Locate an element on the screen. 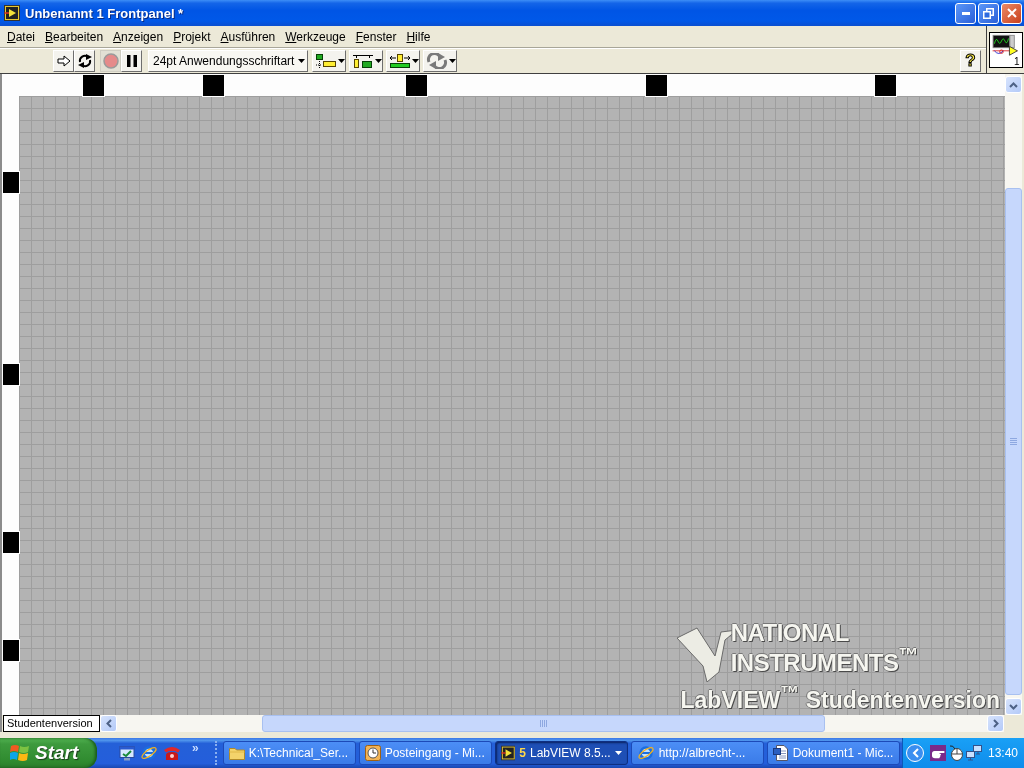 This screenshot has height=768, width=1024. close-button is located at coordinates (1011, 13).